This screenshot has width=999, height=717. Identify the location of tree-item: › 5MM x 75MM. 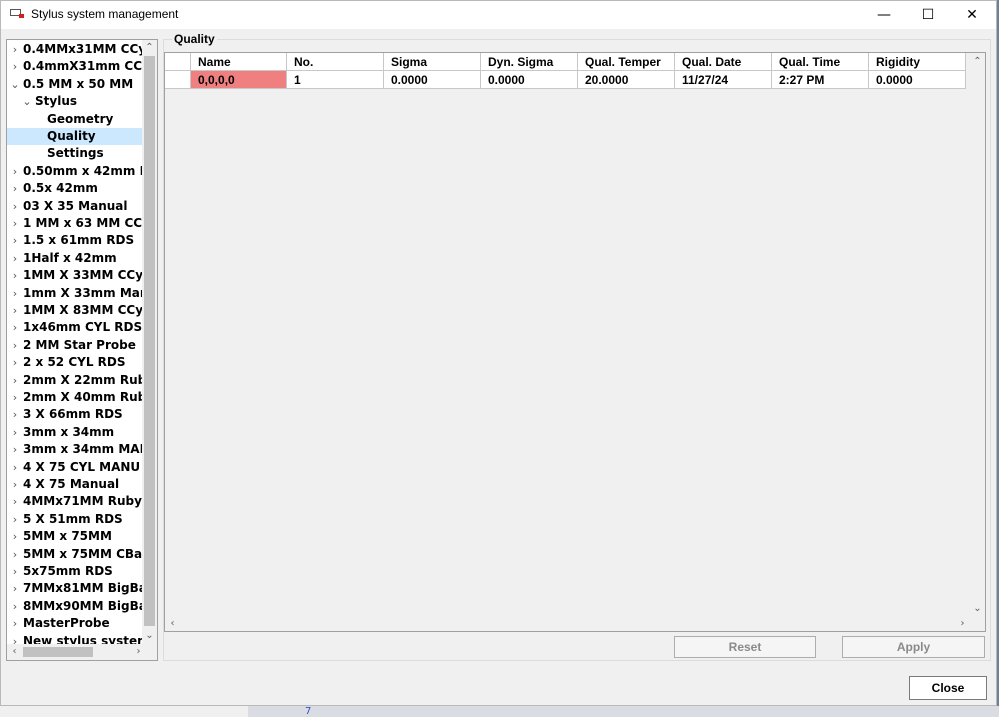
(75, 536).